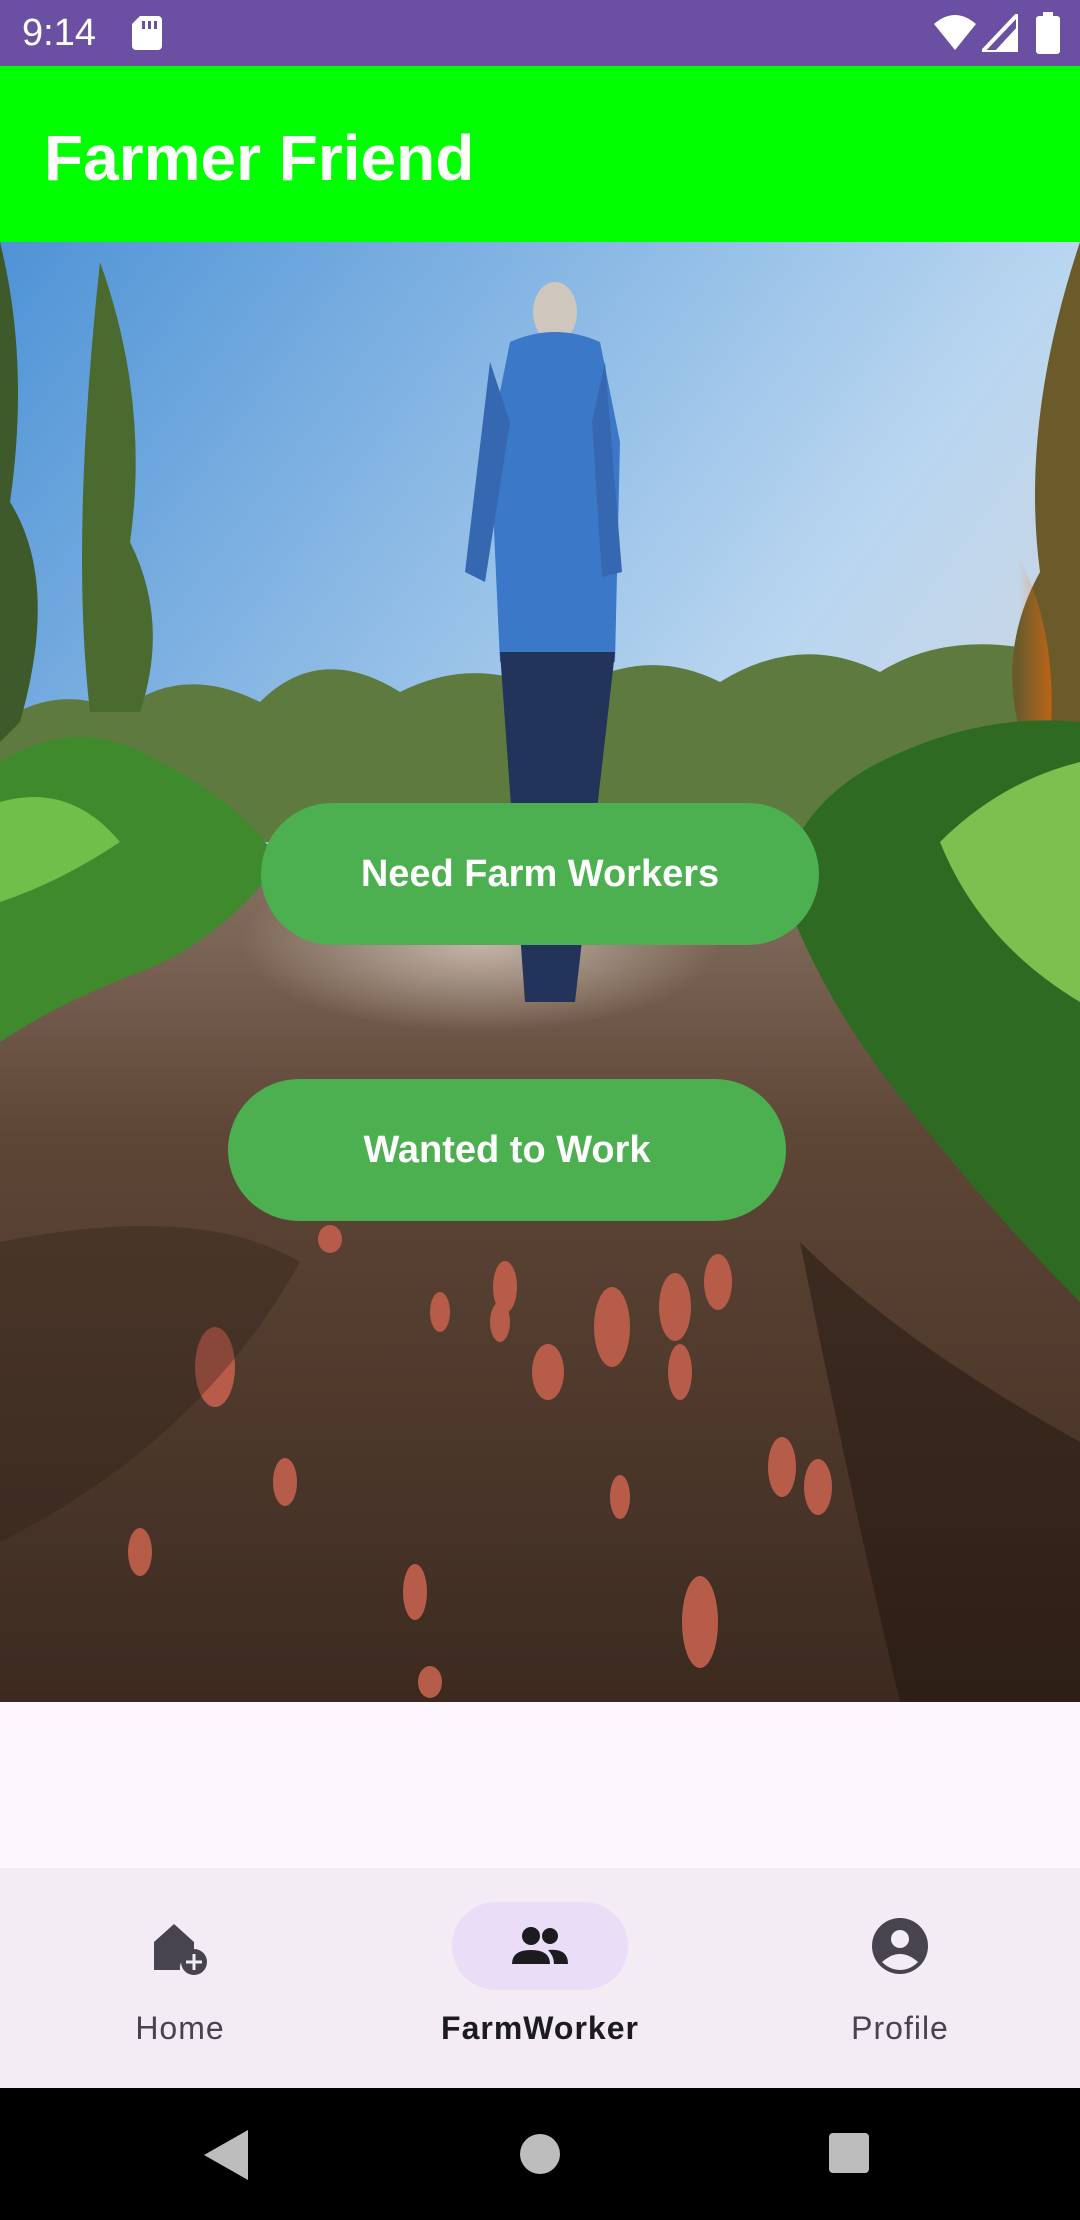 The image size is (1080, 2220). I want to click on nav-item-profile: Profile, so click(900, 1978).